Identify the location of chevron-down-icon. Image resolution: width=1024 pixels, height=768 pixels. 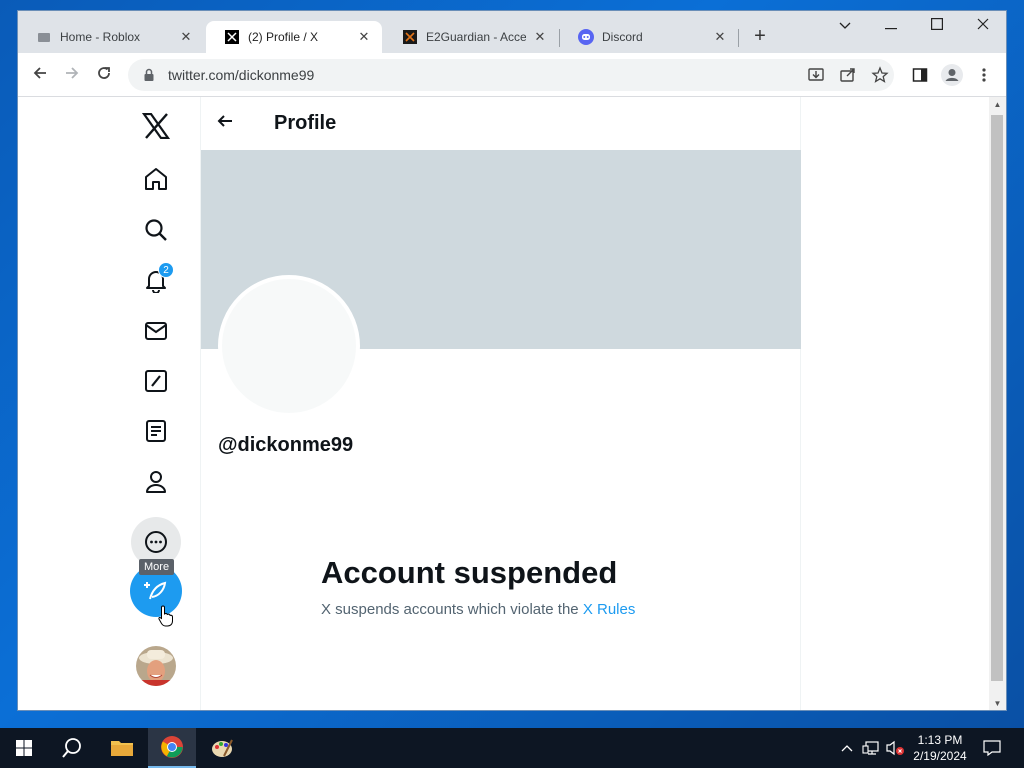
(845, 25).